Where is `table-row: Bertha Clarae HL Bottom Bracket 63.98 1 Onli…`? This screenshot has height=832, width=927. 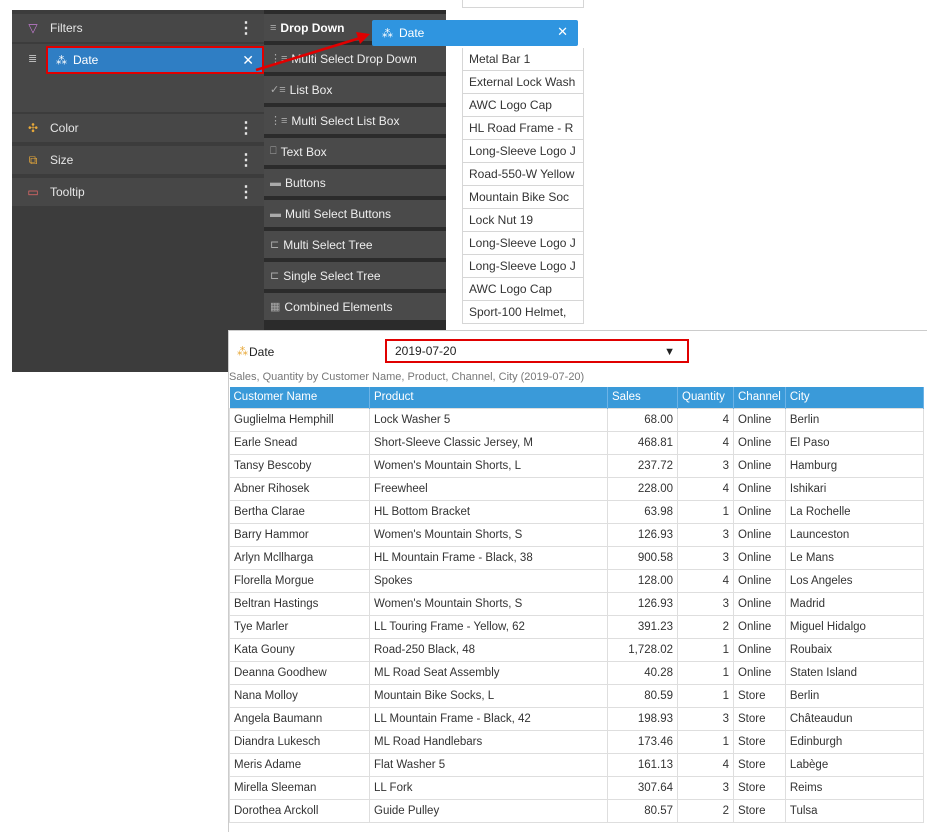 table-row: Bertha Clarae HL Bottom Bracket 63.98 1 Onli… is located at coordinates (577, 511).